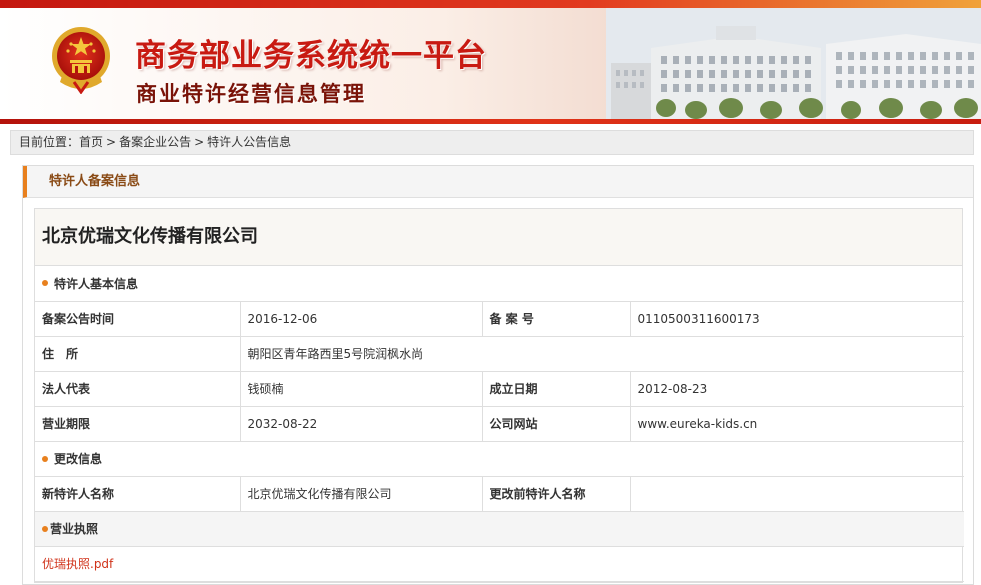 This screenshot has width=981, height=585. What do you see at coordinates (249, 142) in the screenshot?
I see `breadcrumb-current: 特许人公告信息` at bounding box center [249, 142].